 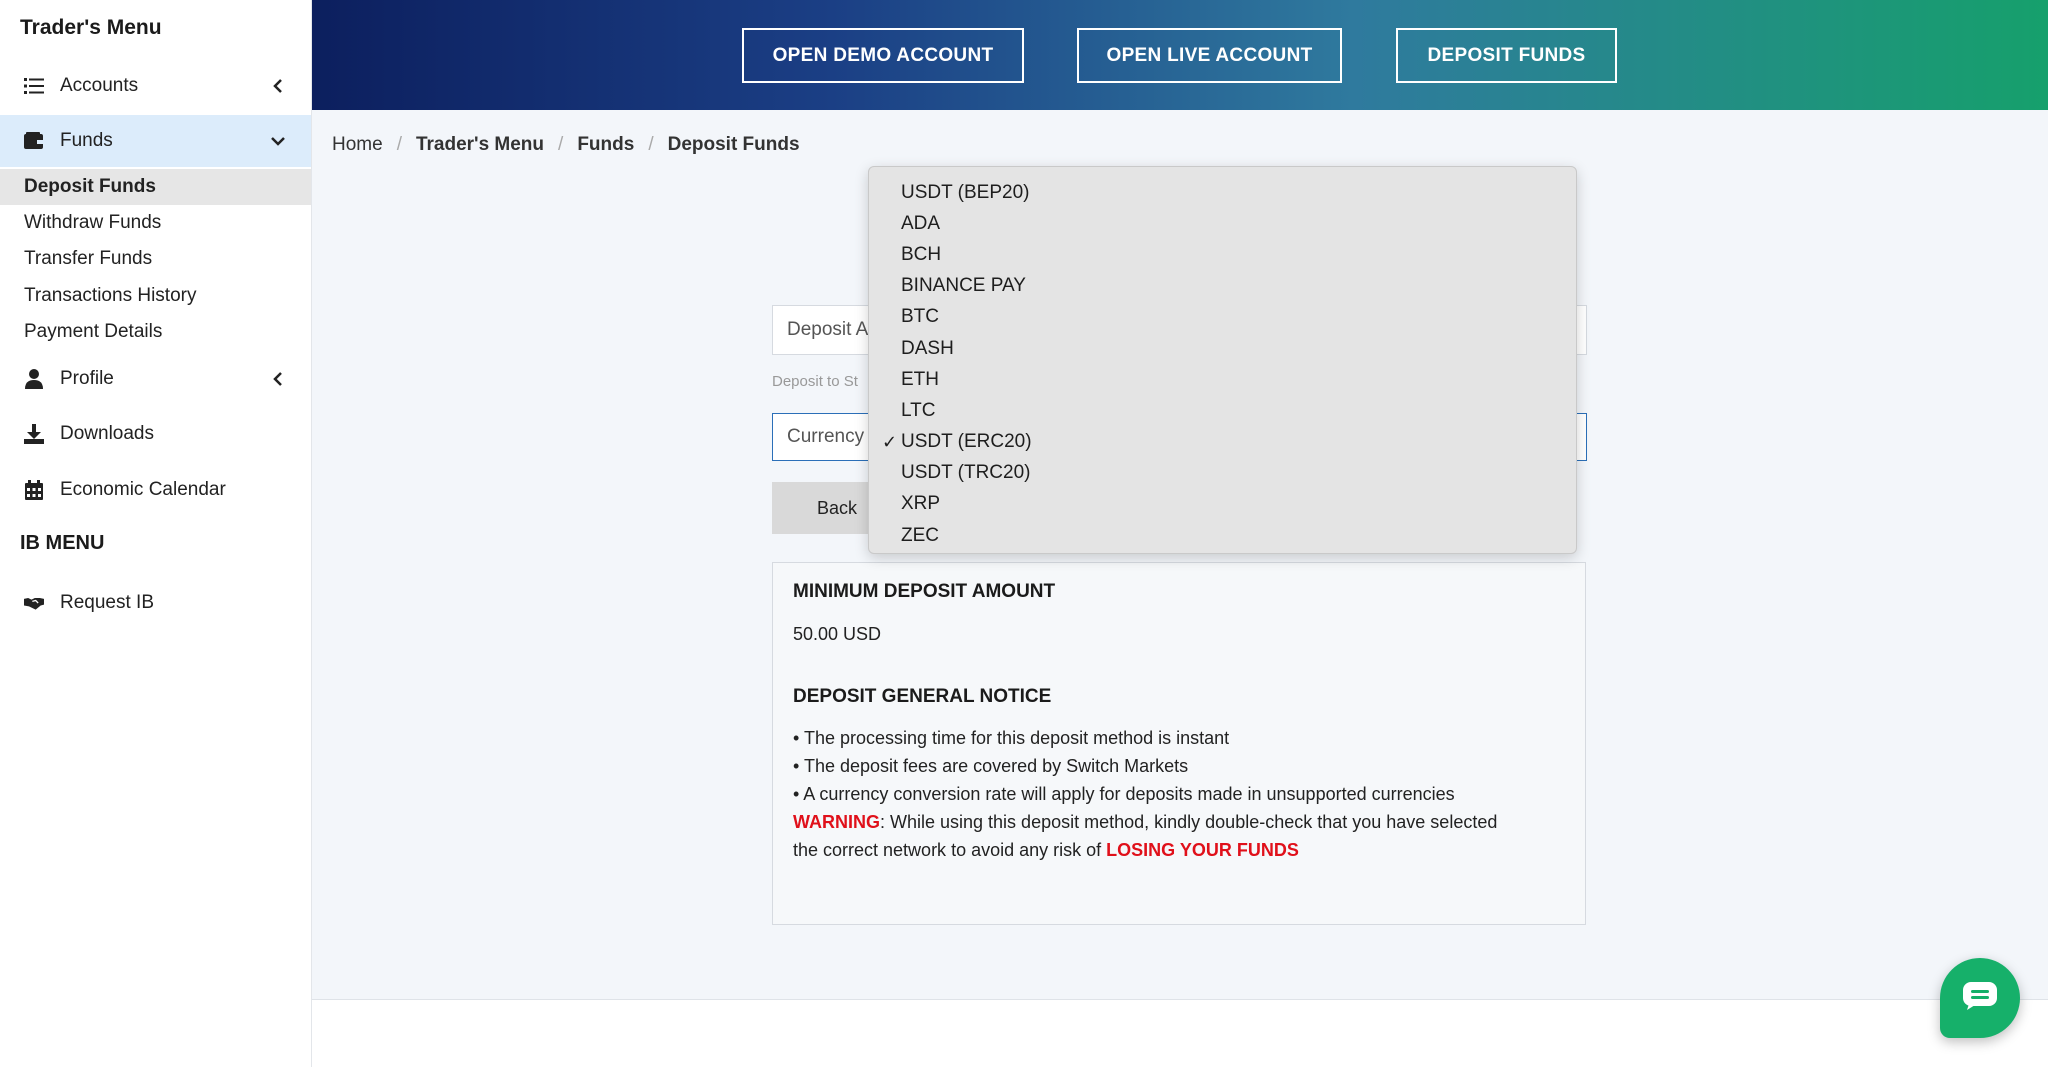 I want to click on download-icon, so click(x=34, y=434).